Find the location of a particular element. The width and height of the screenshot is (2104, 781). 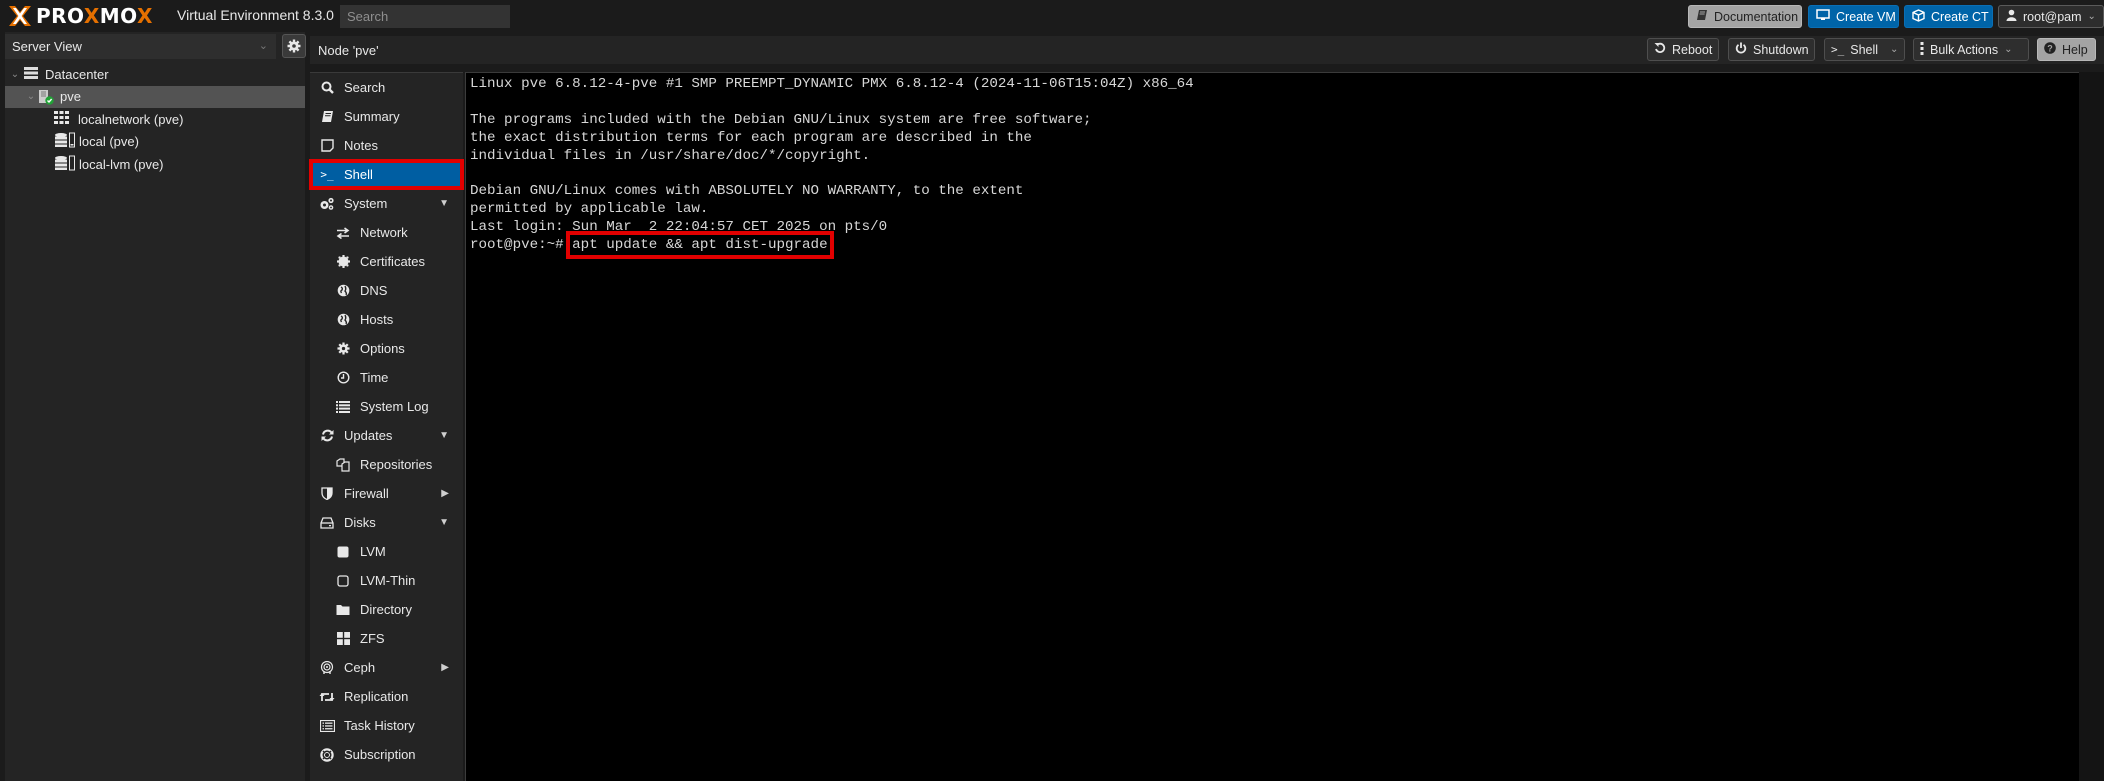

nav-item-label: System Log is located at coordinates (394, 406).